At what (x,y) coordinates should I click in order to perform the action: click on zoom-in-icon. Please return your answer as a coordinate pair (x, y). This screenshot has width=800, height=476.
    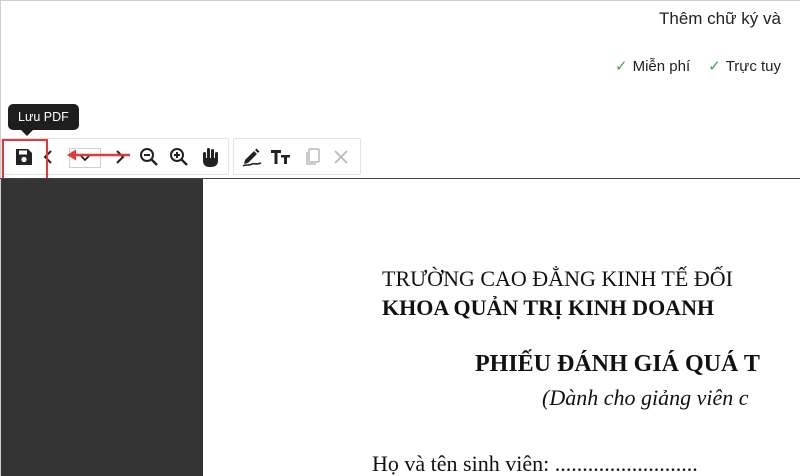
    Looking at the image, I should click on (179, 157).